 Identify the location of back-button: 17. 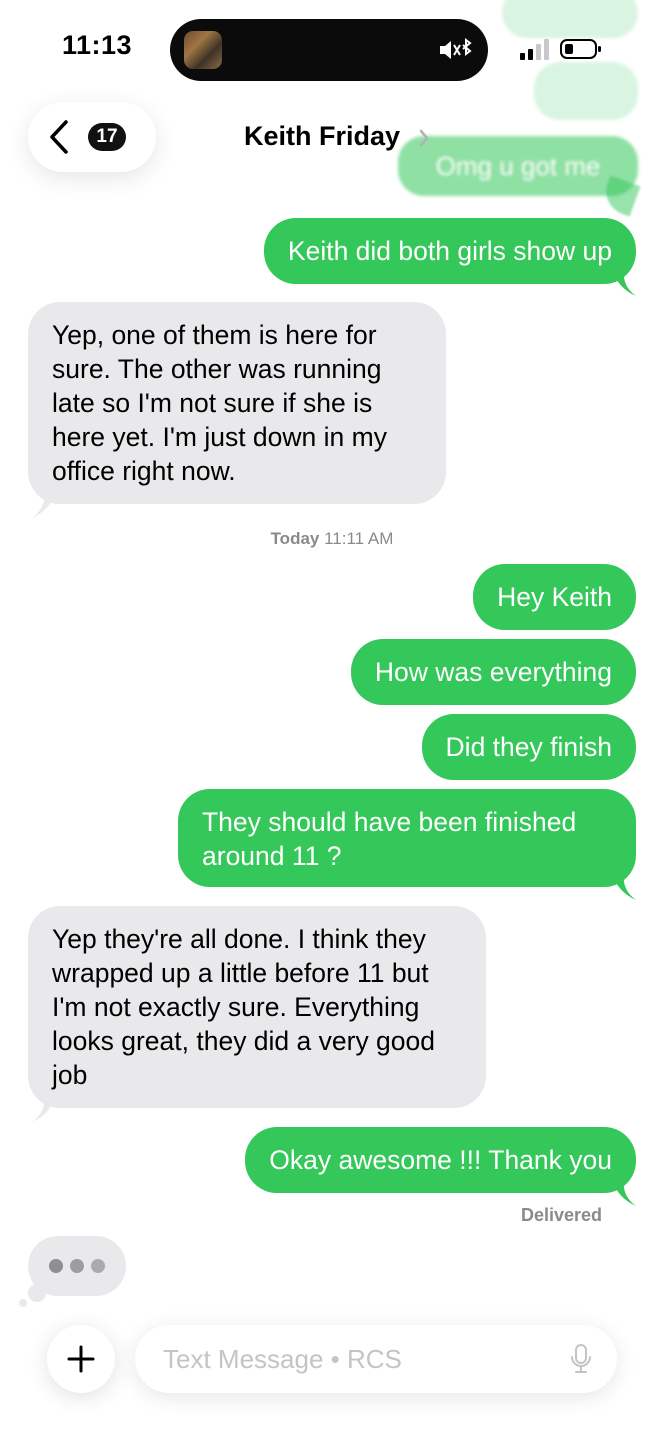
(92, 137).